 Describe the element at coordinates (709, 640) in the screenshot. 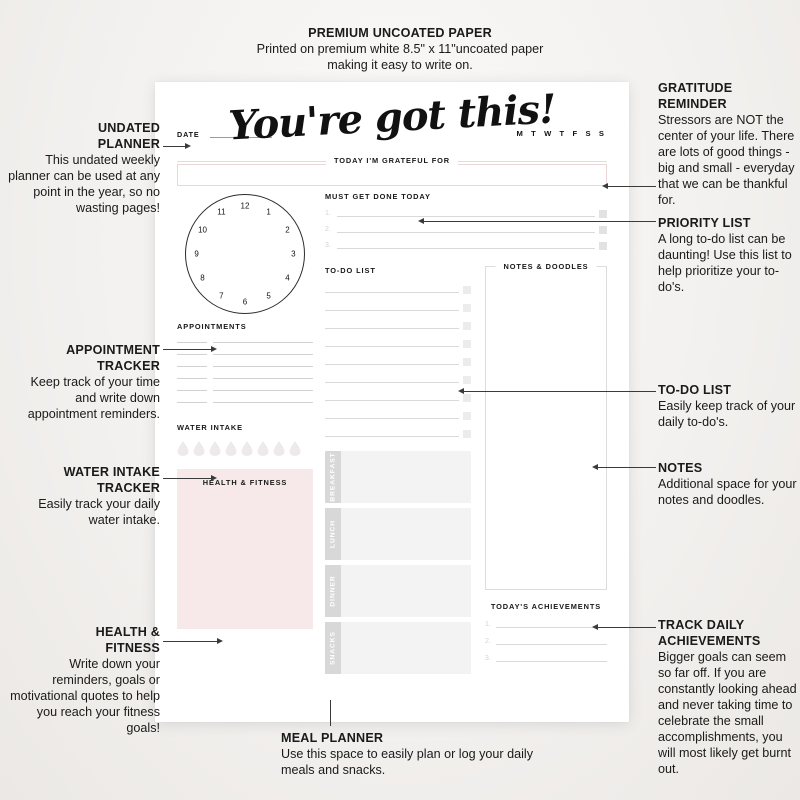

I see `track-achievements-heading2: ACHIEVEMENTS` at that location.